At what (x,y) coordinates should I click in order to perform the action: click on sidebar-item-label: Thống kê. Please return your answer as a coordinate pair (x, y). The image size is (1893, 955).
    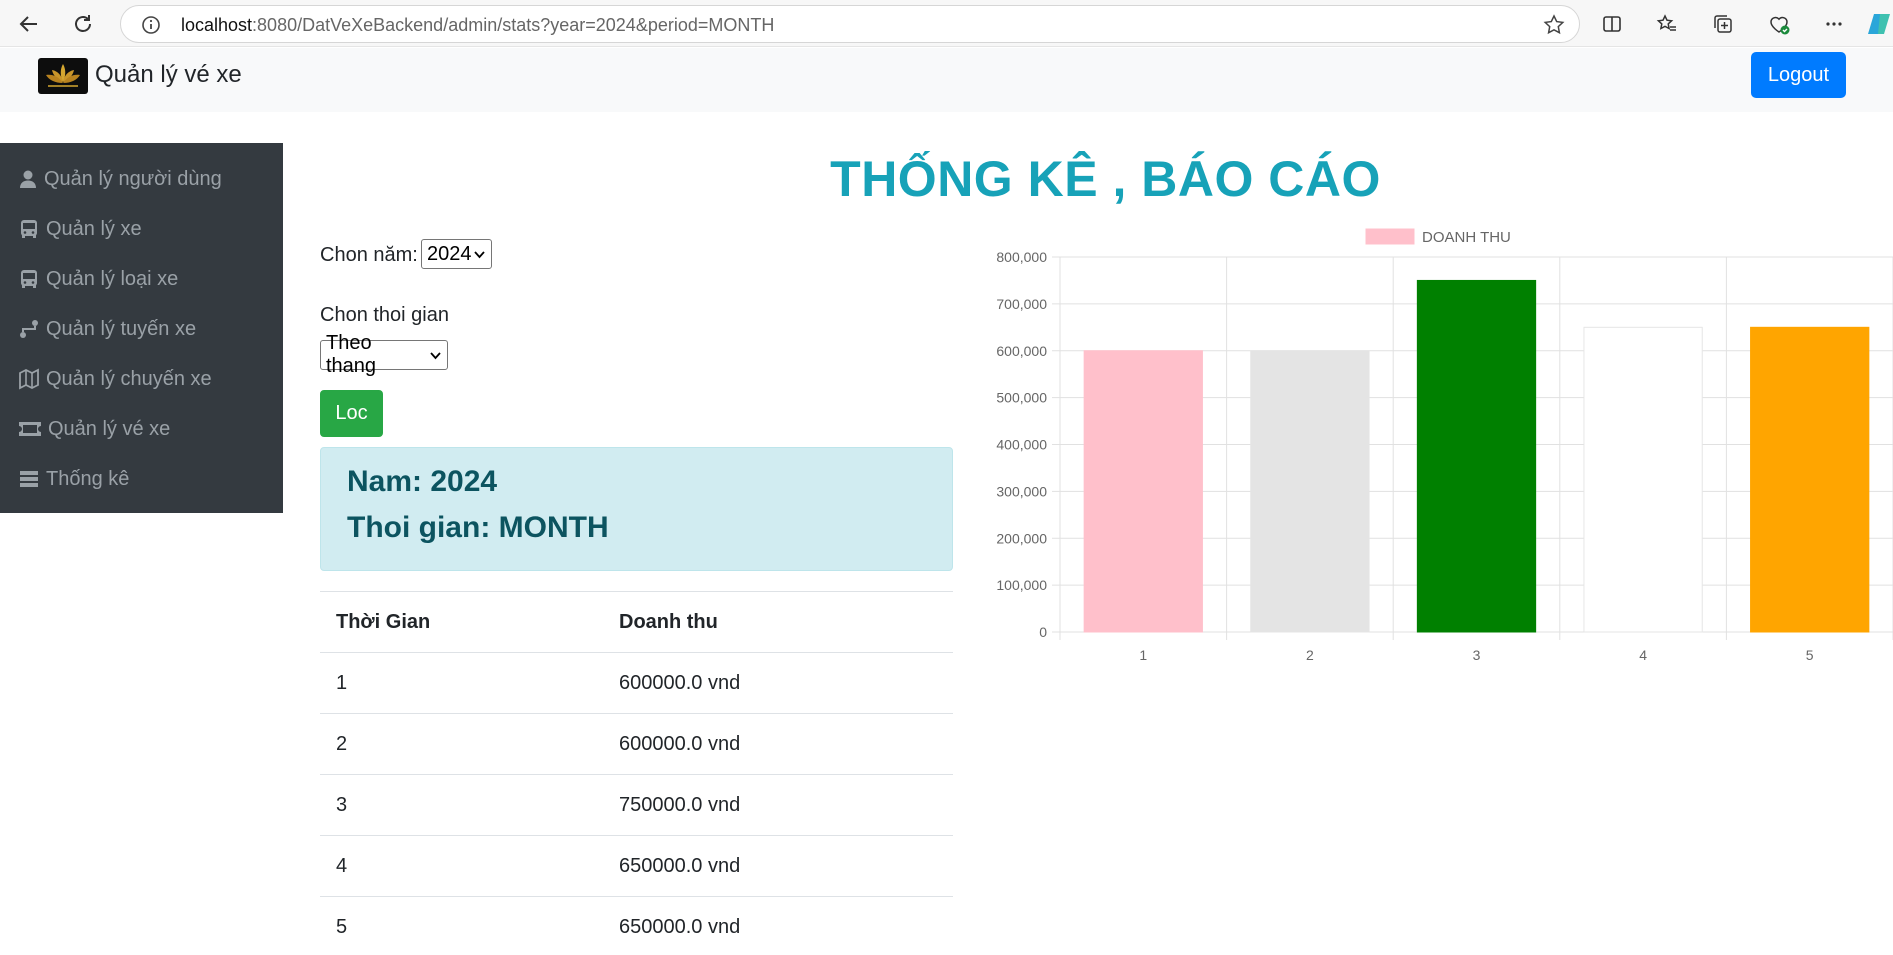
    Looking at the image, I should click on (88, 478).